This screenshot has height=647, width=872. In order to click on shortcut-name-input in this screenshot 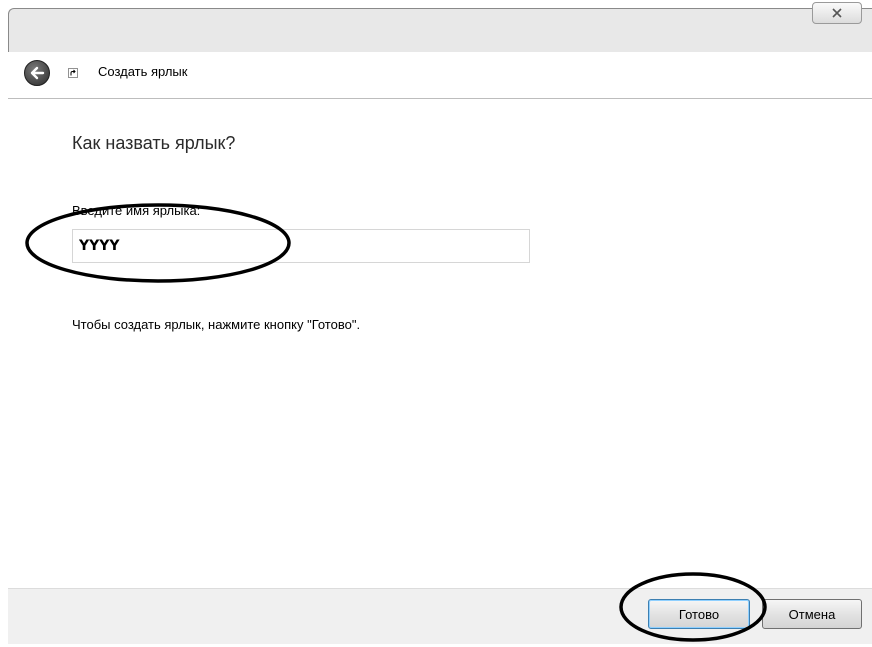, I will do `click(301, 246)`.